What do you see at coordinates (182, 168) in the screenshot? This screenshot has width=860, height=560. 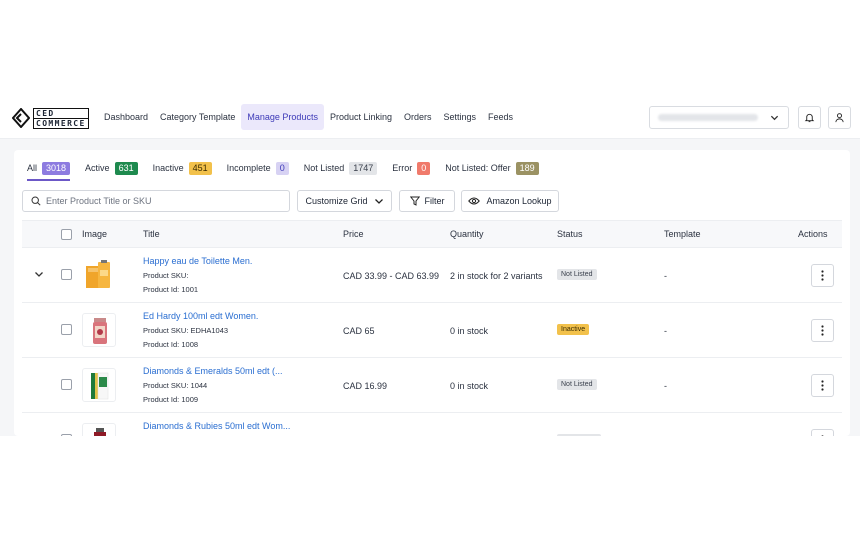 I see `tab-inactive: Inactive 451` at bounding box center [182, 168].